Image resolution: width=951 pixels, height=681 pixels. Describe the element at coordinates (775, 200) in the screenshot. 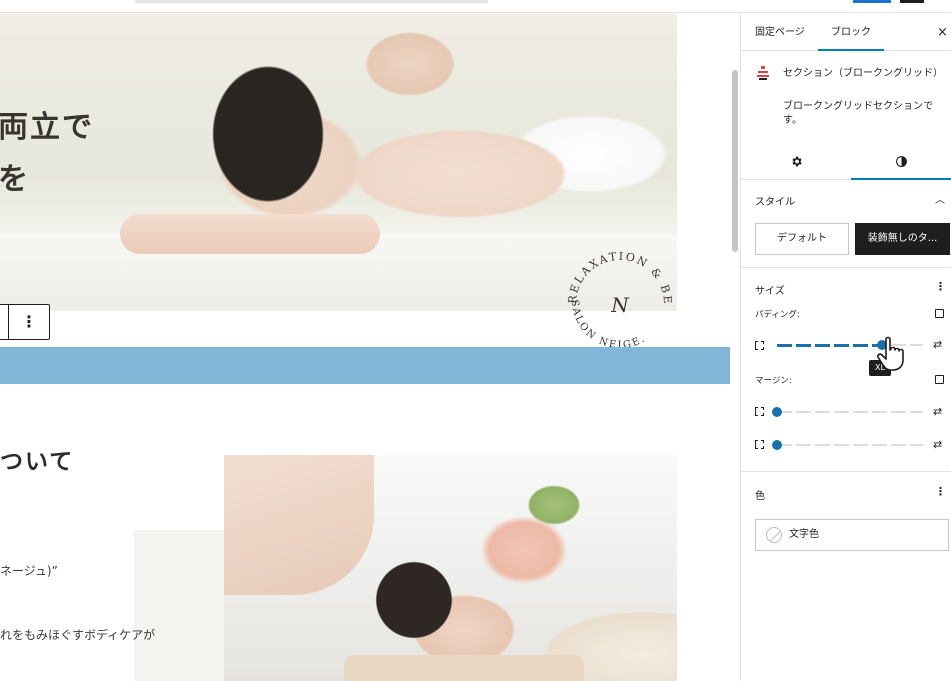

I see `style-panel-title: スタイル` at that location.